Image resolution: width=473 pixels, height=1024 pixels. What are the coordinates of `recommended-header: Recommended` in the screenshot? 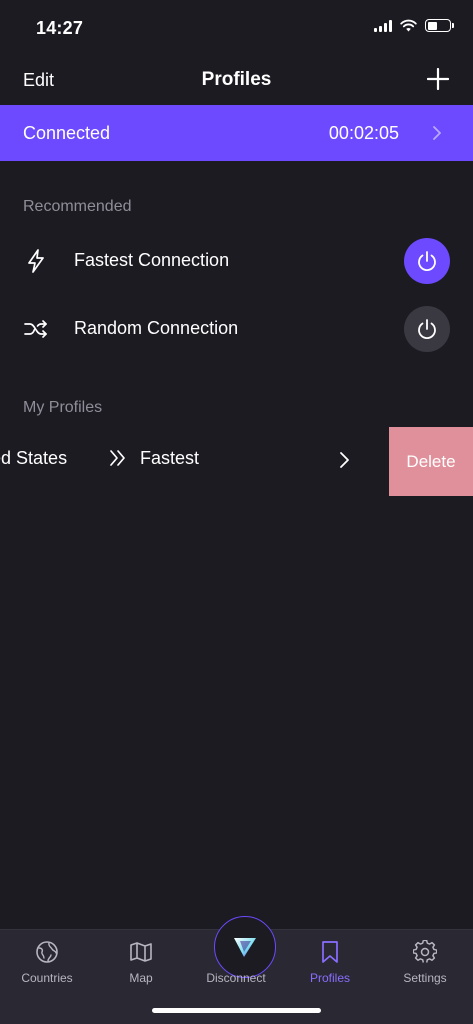 It's located at (77, 206).